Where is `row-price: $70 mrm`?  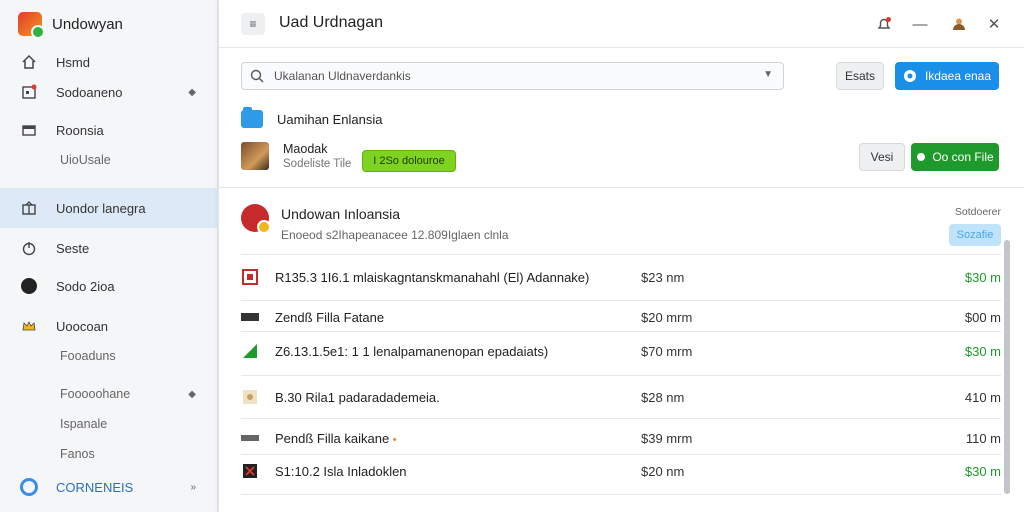 row-price: $70 mrm is located at coordinates (667, 351).